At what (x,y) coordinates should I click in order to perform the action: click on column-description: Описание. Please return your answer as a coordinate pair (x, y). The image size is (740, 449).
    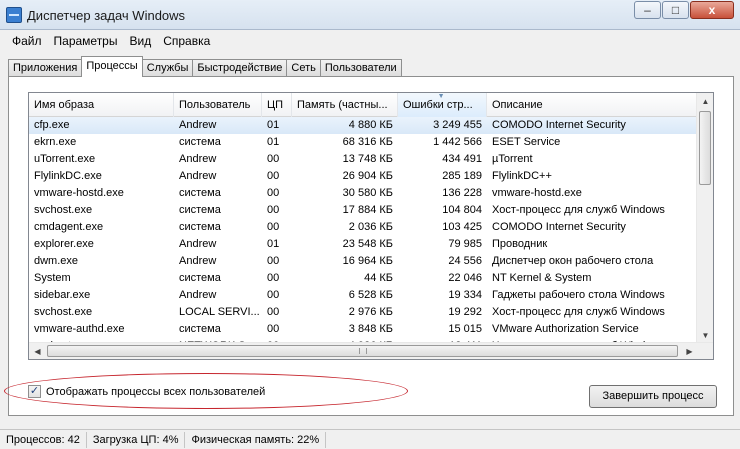
    Looking at the image, I should click on (592, 105).